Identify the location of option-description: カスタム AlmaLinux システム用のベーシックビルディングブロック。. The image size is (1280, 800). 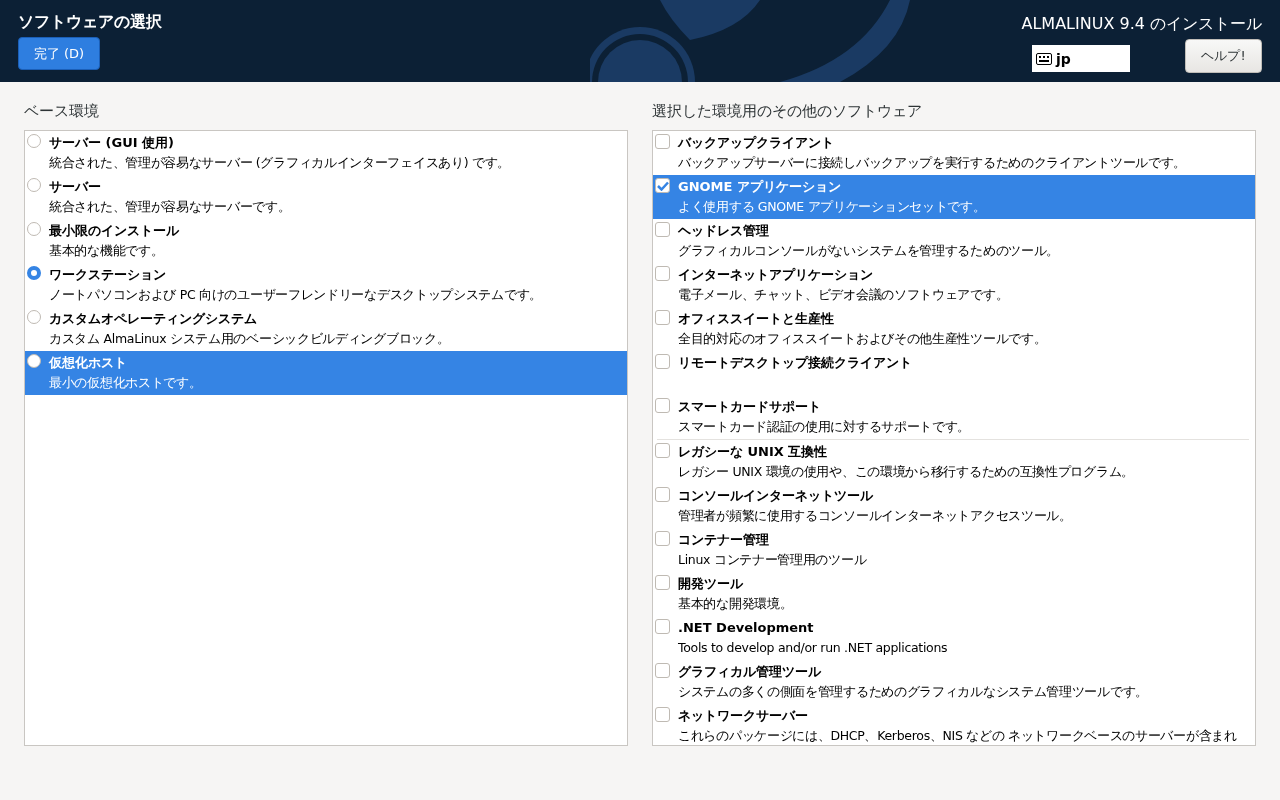
(249, 339).